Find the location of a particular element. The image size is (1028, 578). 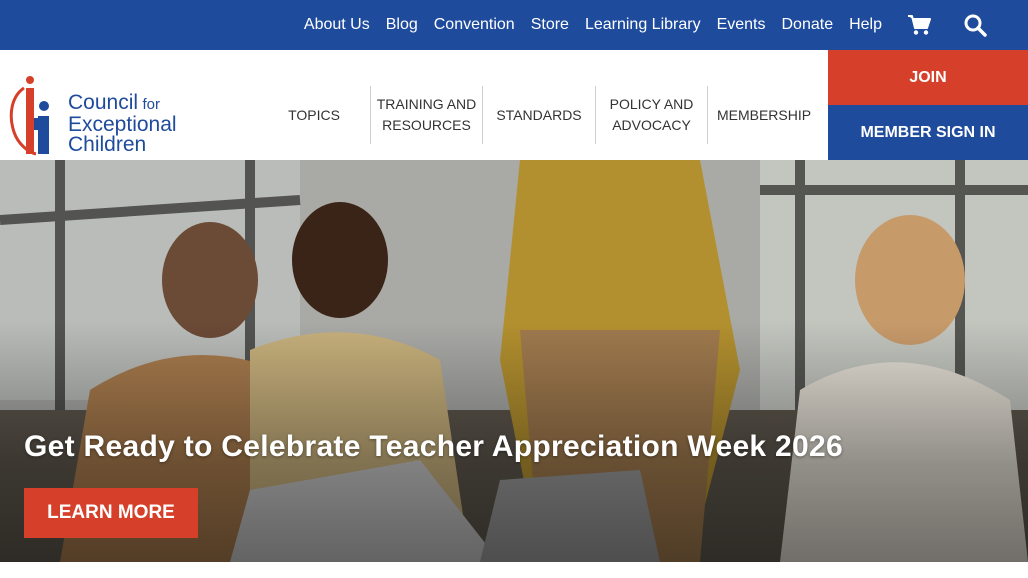

link-about-us: About Us is located at coordinates (337, 25).